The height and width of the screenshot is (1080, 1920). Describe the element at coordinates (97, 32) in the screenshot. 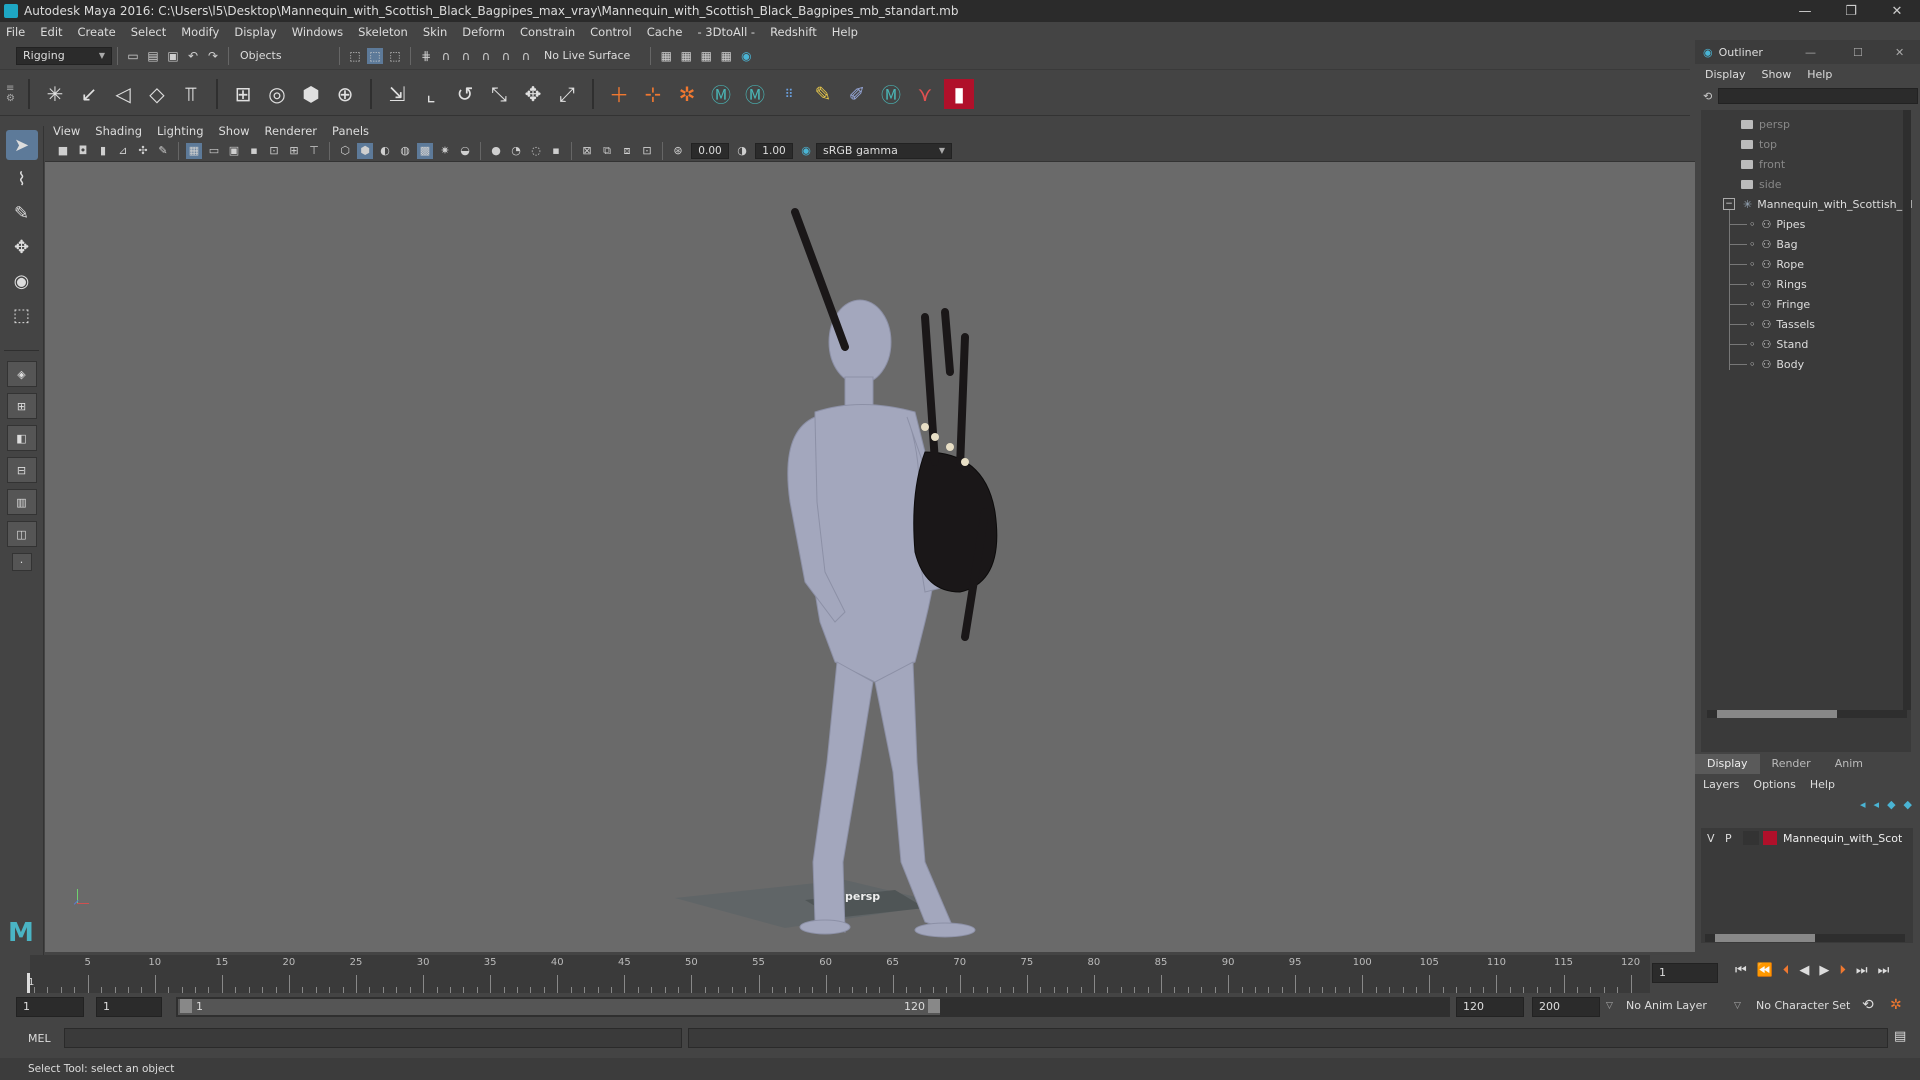

I see `menu-create: Create` at that location.